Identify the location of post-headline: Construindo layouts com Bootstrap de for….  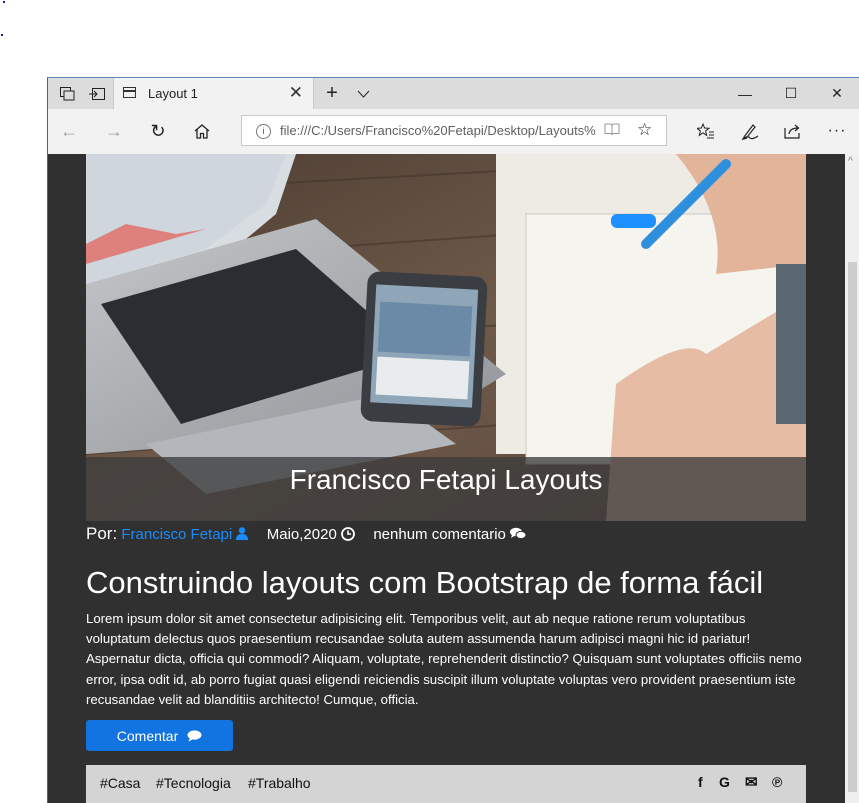
(425, 582).